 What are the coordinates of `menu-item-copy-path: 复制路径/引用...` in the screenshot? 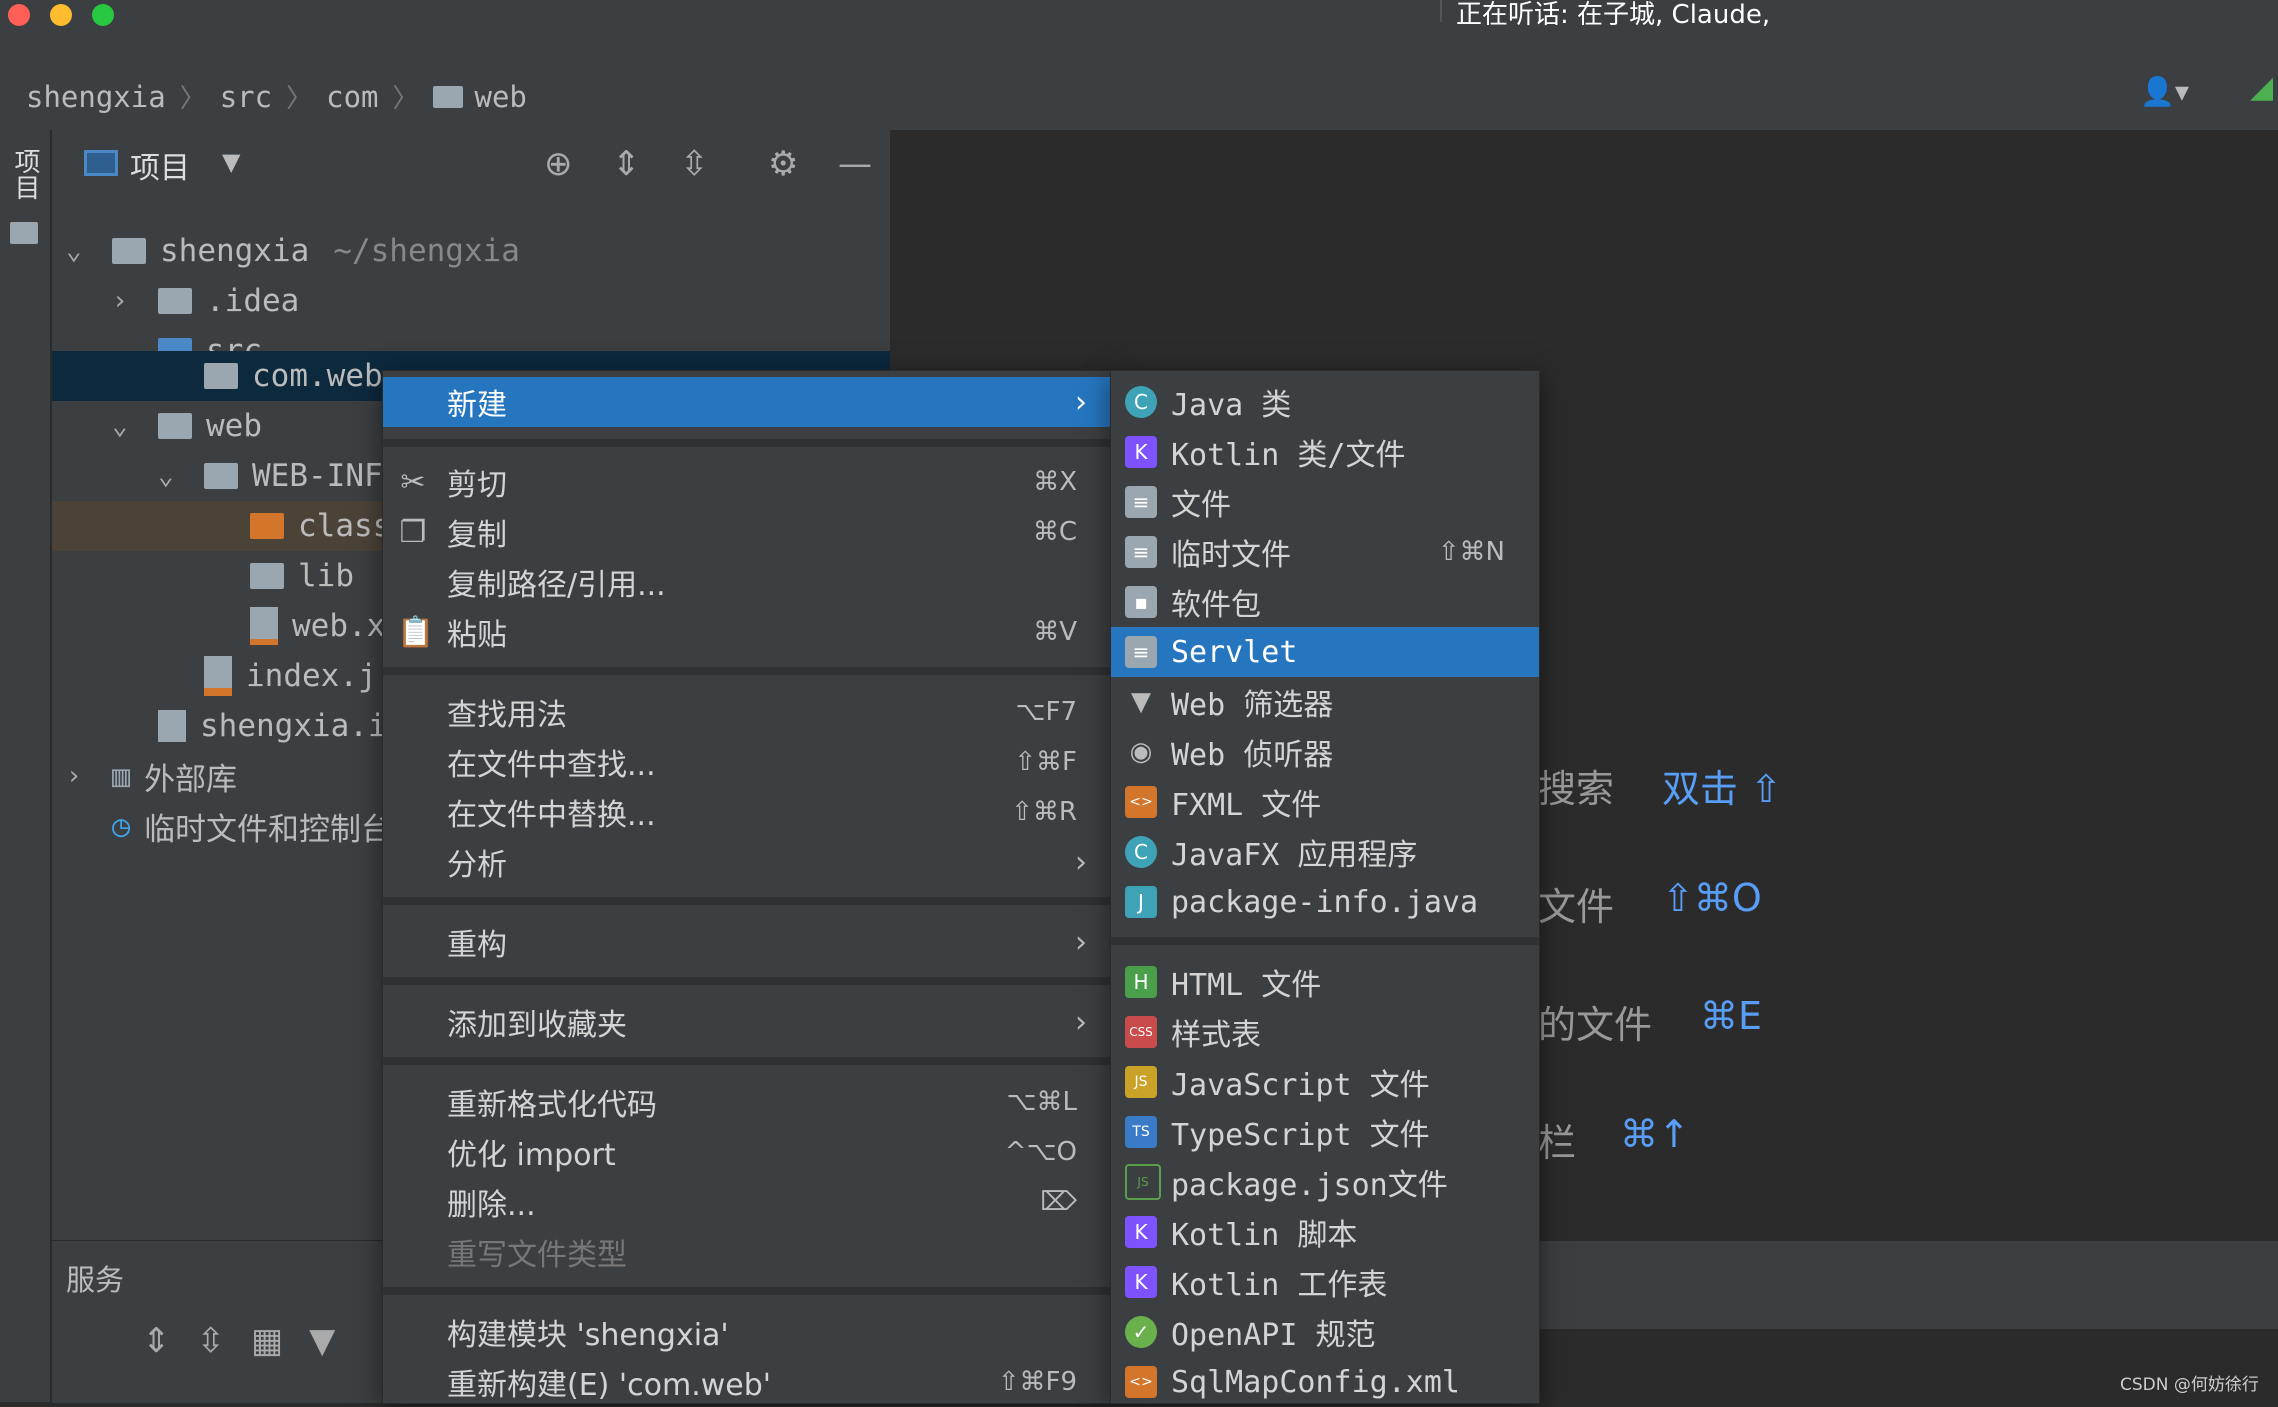 It's located at (747, 582).